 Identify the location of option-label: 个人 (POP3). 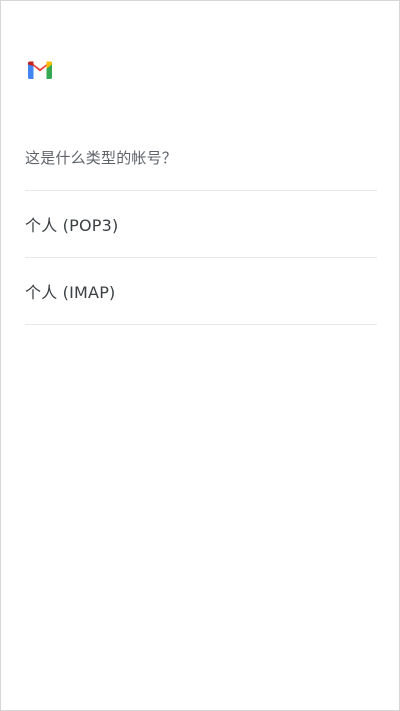
(72, 225).